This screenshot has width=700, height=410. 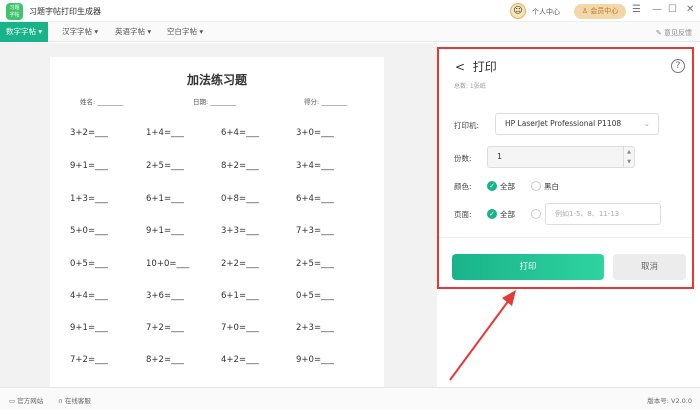 I want to click on color-label: 颜色:, so click(x=463, y=186).